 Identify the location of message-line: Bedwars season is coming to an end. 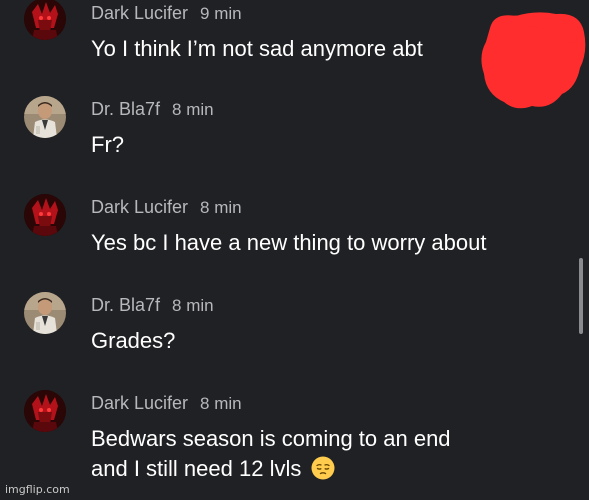
(271, 438).